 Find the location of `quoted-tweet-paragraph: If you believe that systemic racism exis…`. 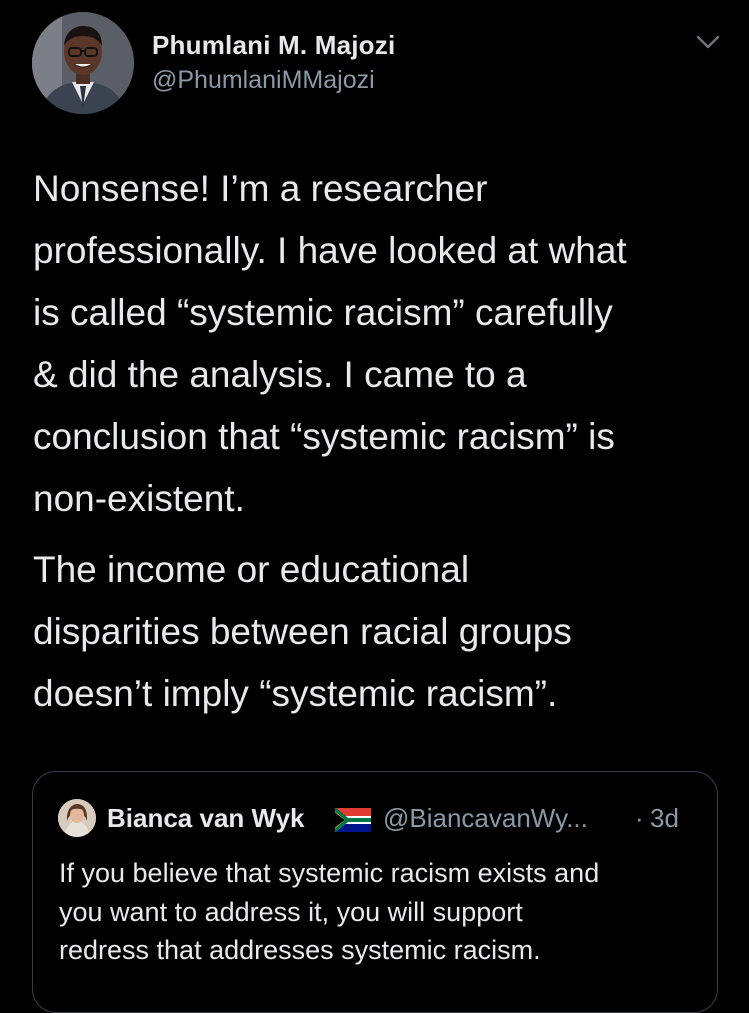

quoted-tweet-paragraph: If you believe that systemic racism exis… is located at coordinates (329, 911).